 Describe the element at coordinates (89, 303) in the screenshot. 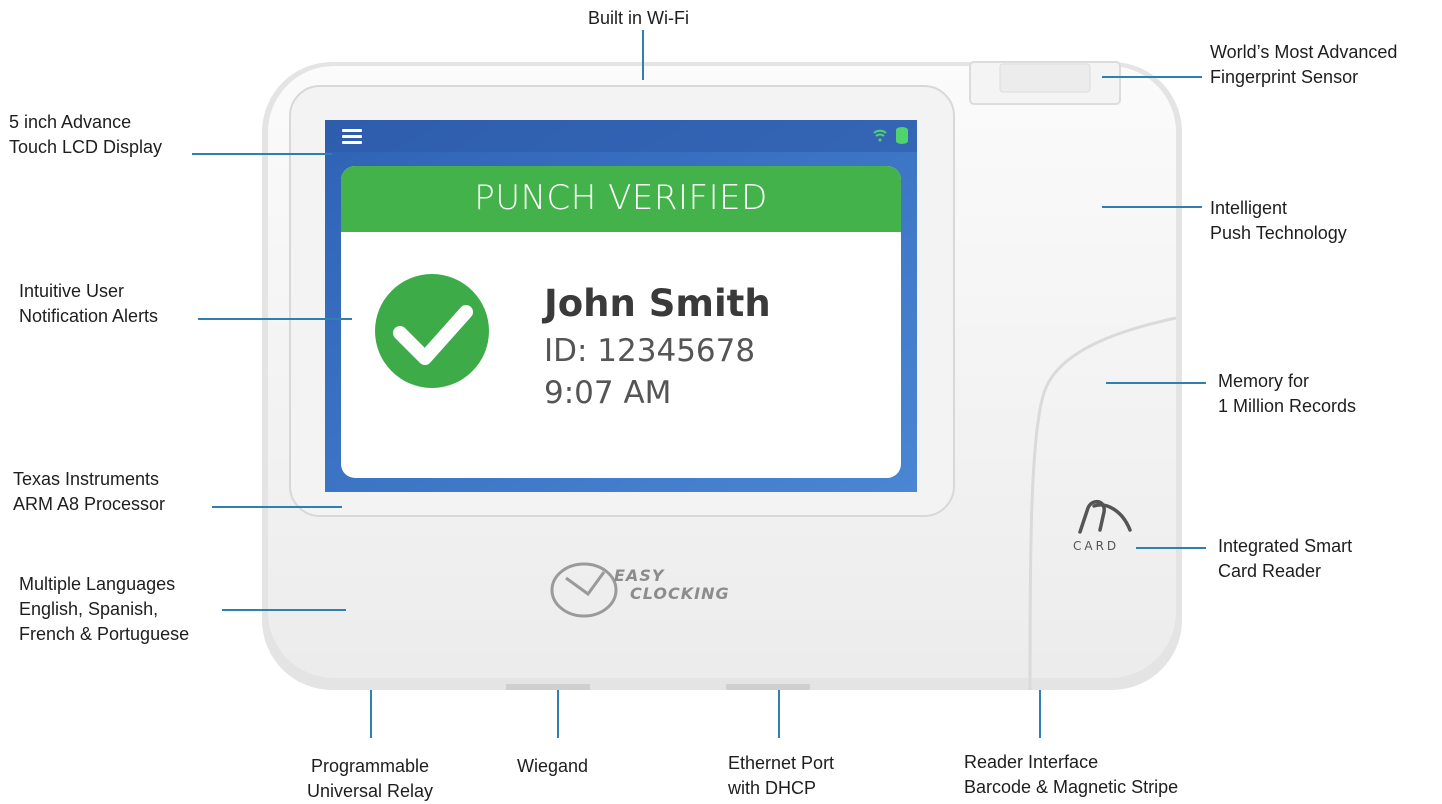

I see `label-alerts: Intuitive User Notification Alerts` at that location.